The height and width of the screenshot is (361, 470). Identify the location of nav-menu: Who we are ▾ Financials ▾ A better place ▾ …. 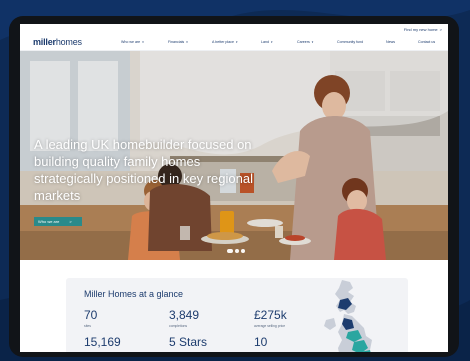
(284, 42).